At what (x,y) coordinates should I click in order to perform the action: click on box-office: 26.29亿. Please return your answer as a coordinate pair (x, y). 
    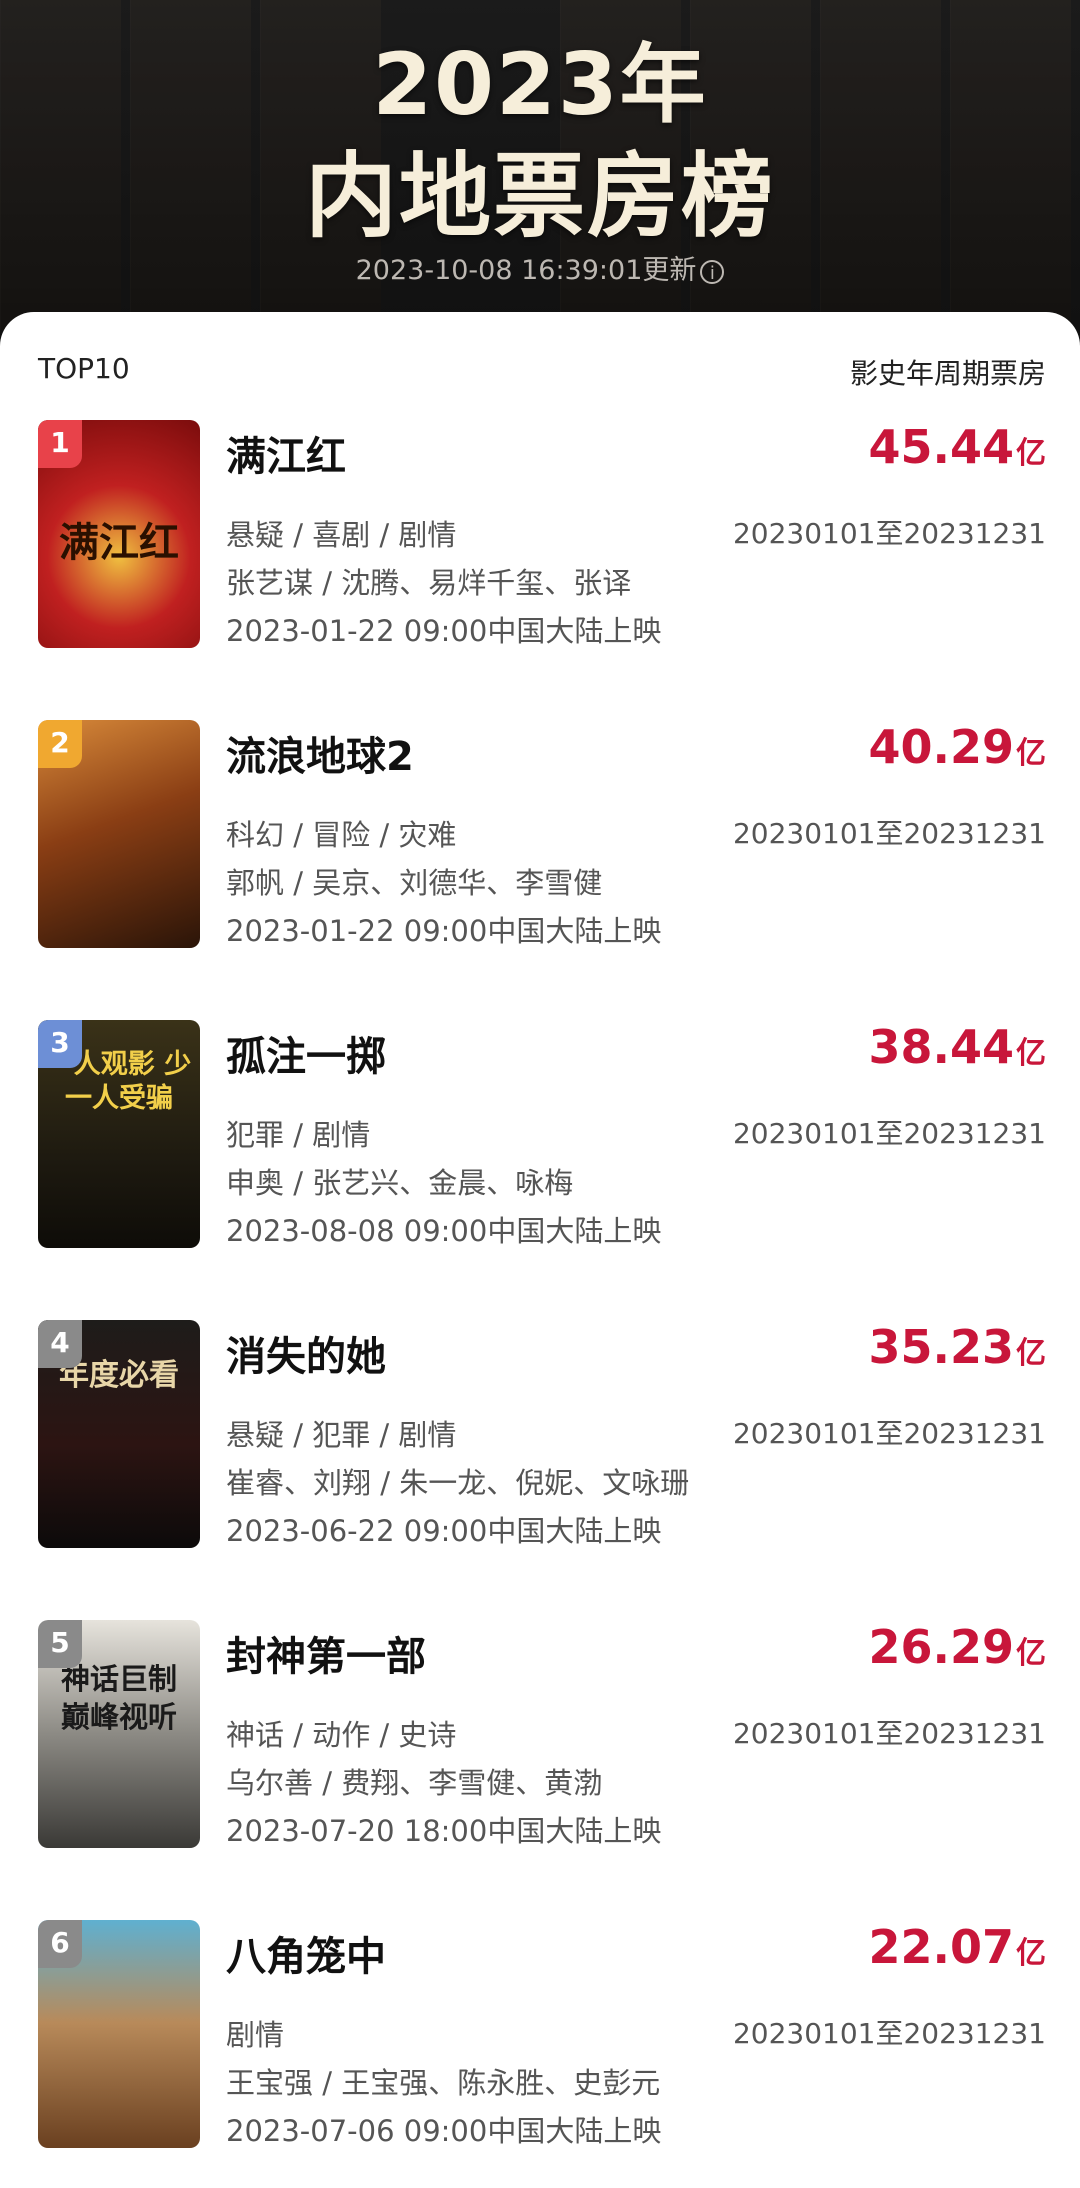
    Looking at the image, I should click on (957, 1647).